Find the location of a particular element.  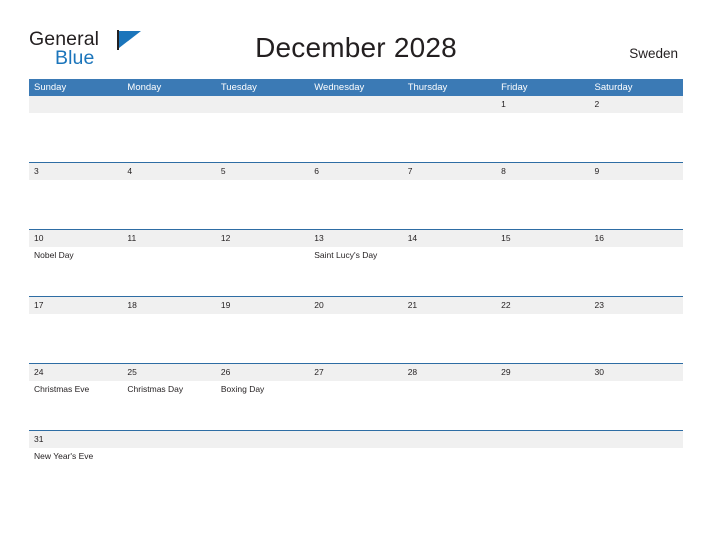

day-event: Christmas Day is located at coordinates (168, 405).